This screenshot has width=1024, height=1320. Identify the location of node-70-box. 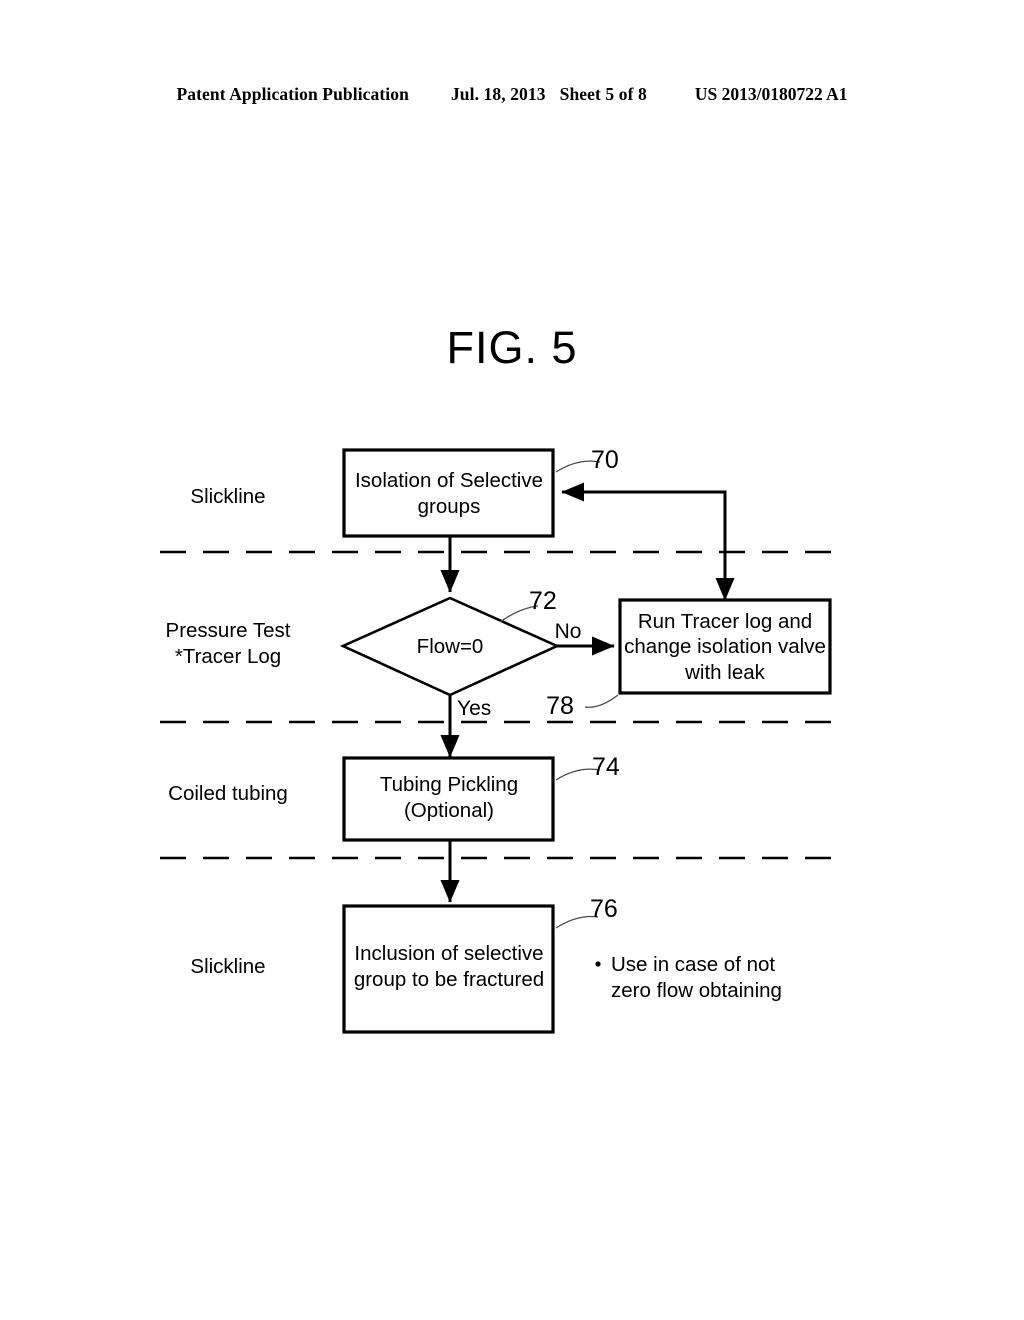
(448, 493).